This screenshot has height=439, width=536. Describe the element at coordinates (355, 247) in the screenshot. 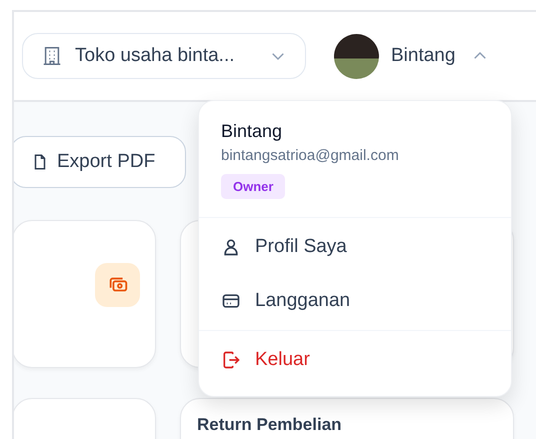

I see `menu-item: Profil Saya` at that location.